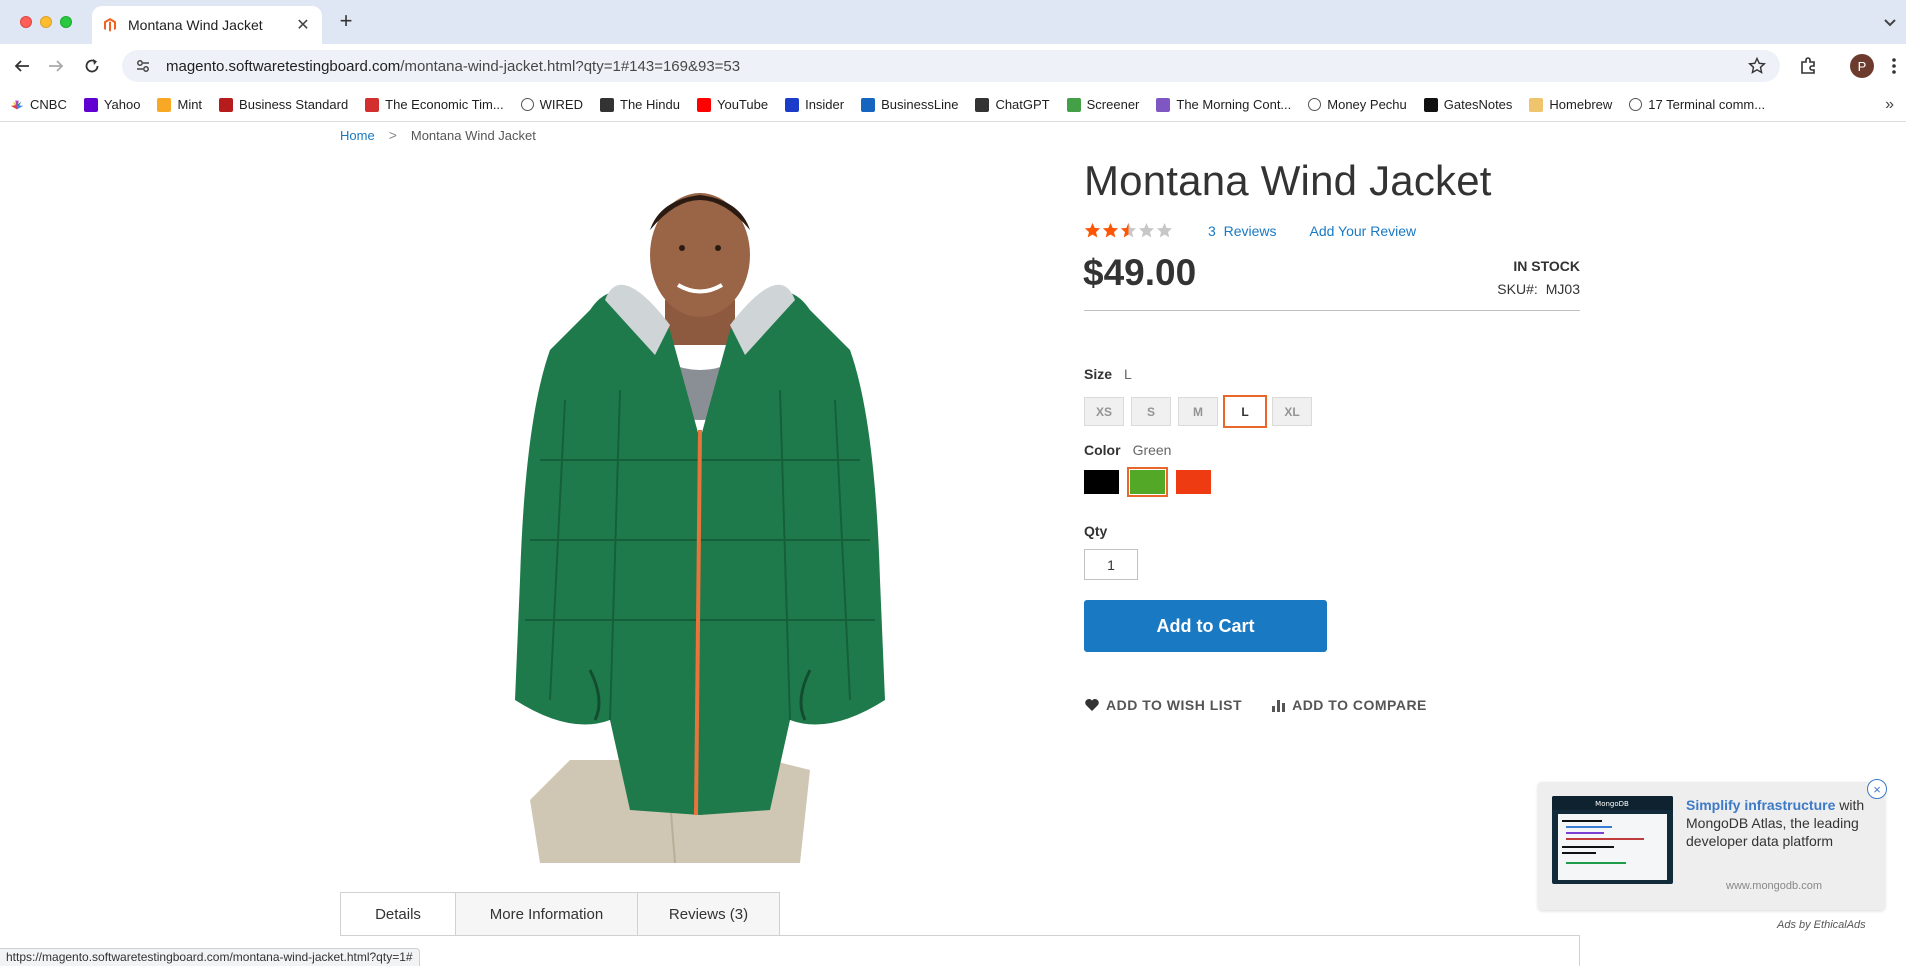 Image resolution: width=1906 pixels, height=966 pixels. I want to click on sku-label: SKU#:, so click(1517, 289).